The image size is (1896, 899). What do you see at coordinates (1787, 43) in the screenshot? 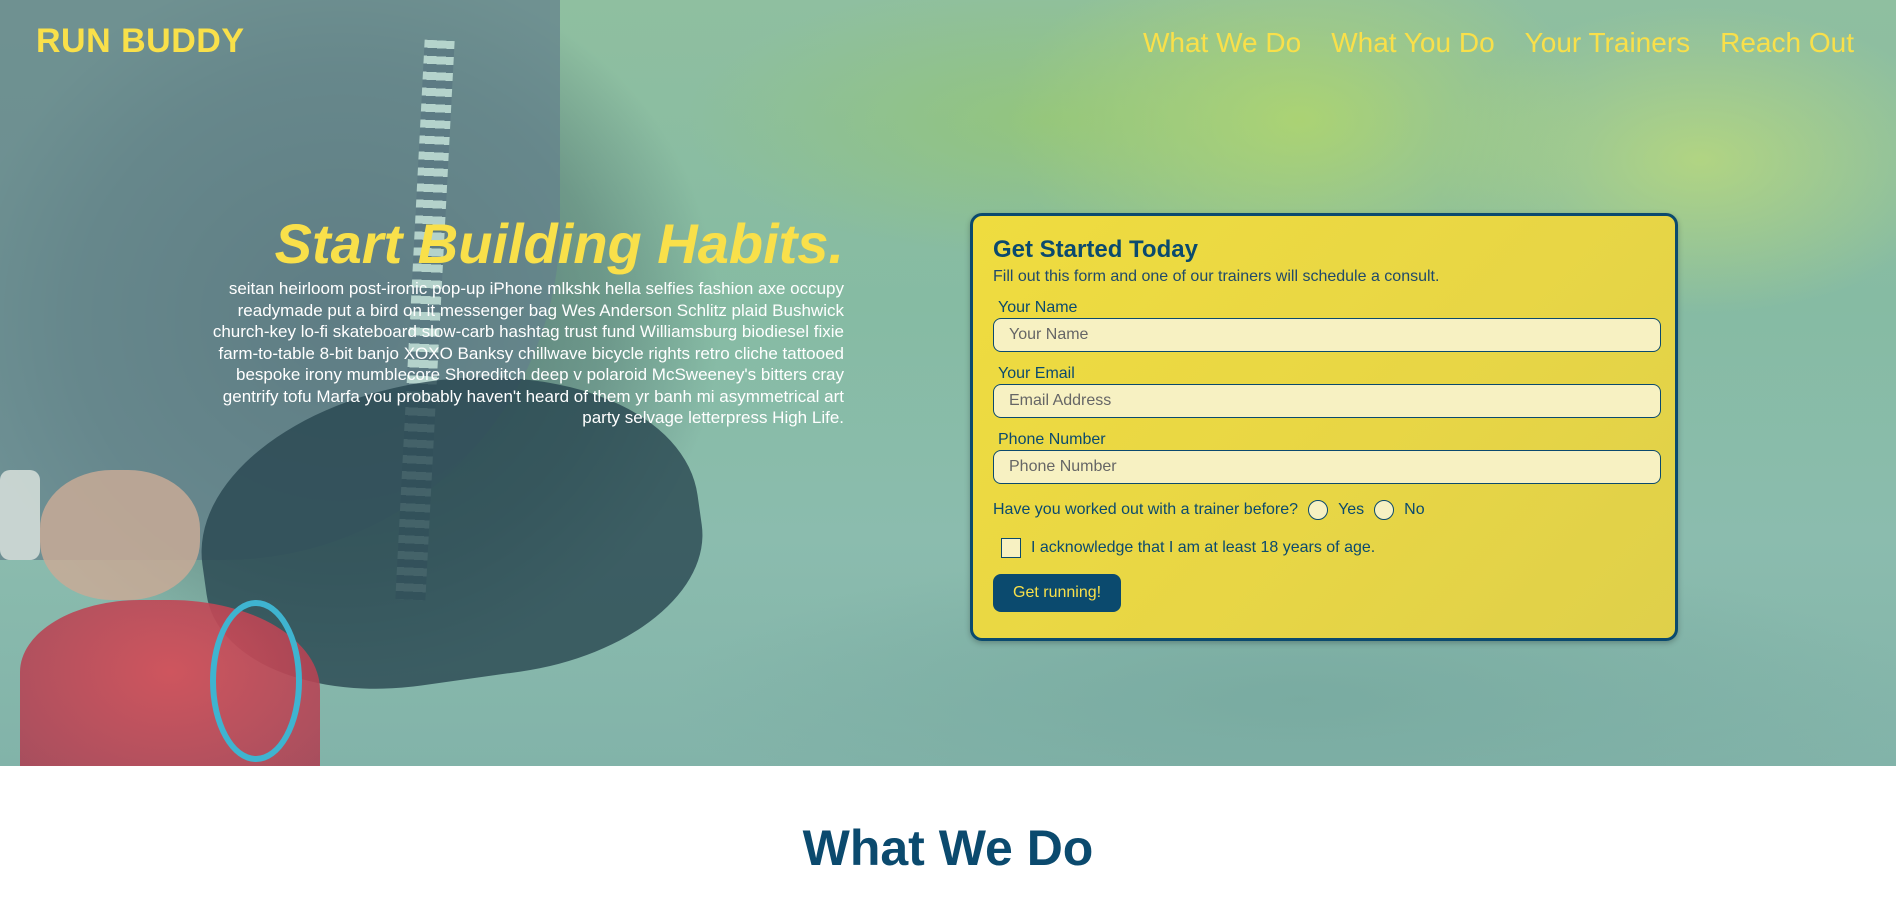
I see `nav-link-reach-out: Reach Out` at bounding box center [1787, 43].